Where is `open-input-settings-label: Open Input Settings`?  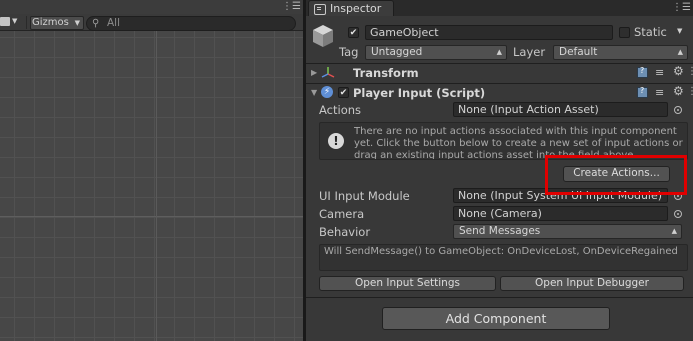
open-input-settings-label: Open Input Settings is located at coordinates (407, 283).